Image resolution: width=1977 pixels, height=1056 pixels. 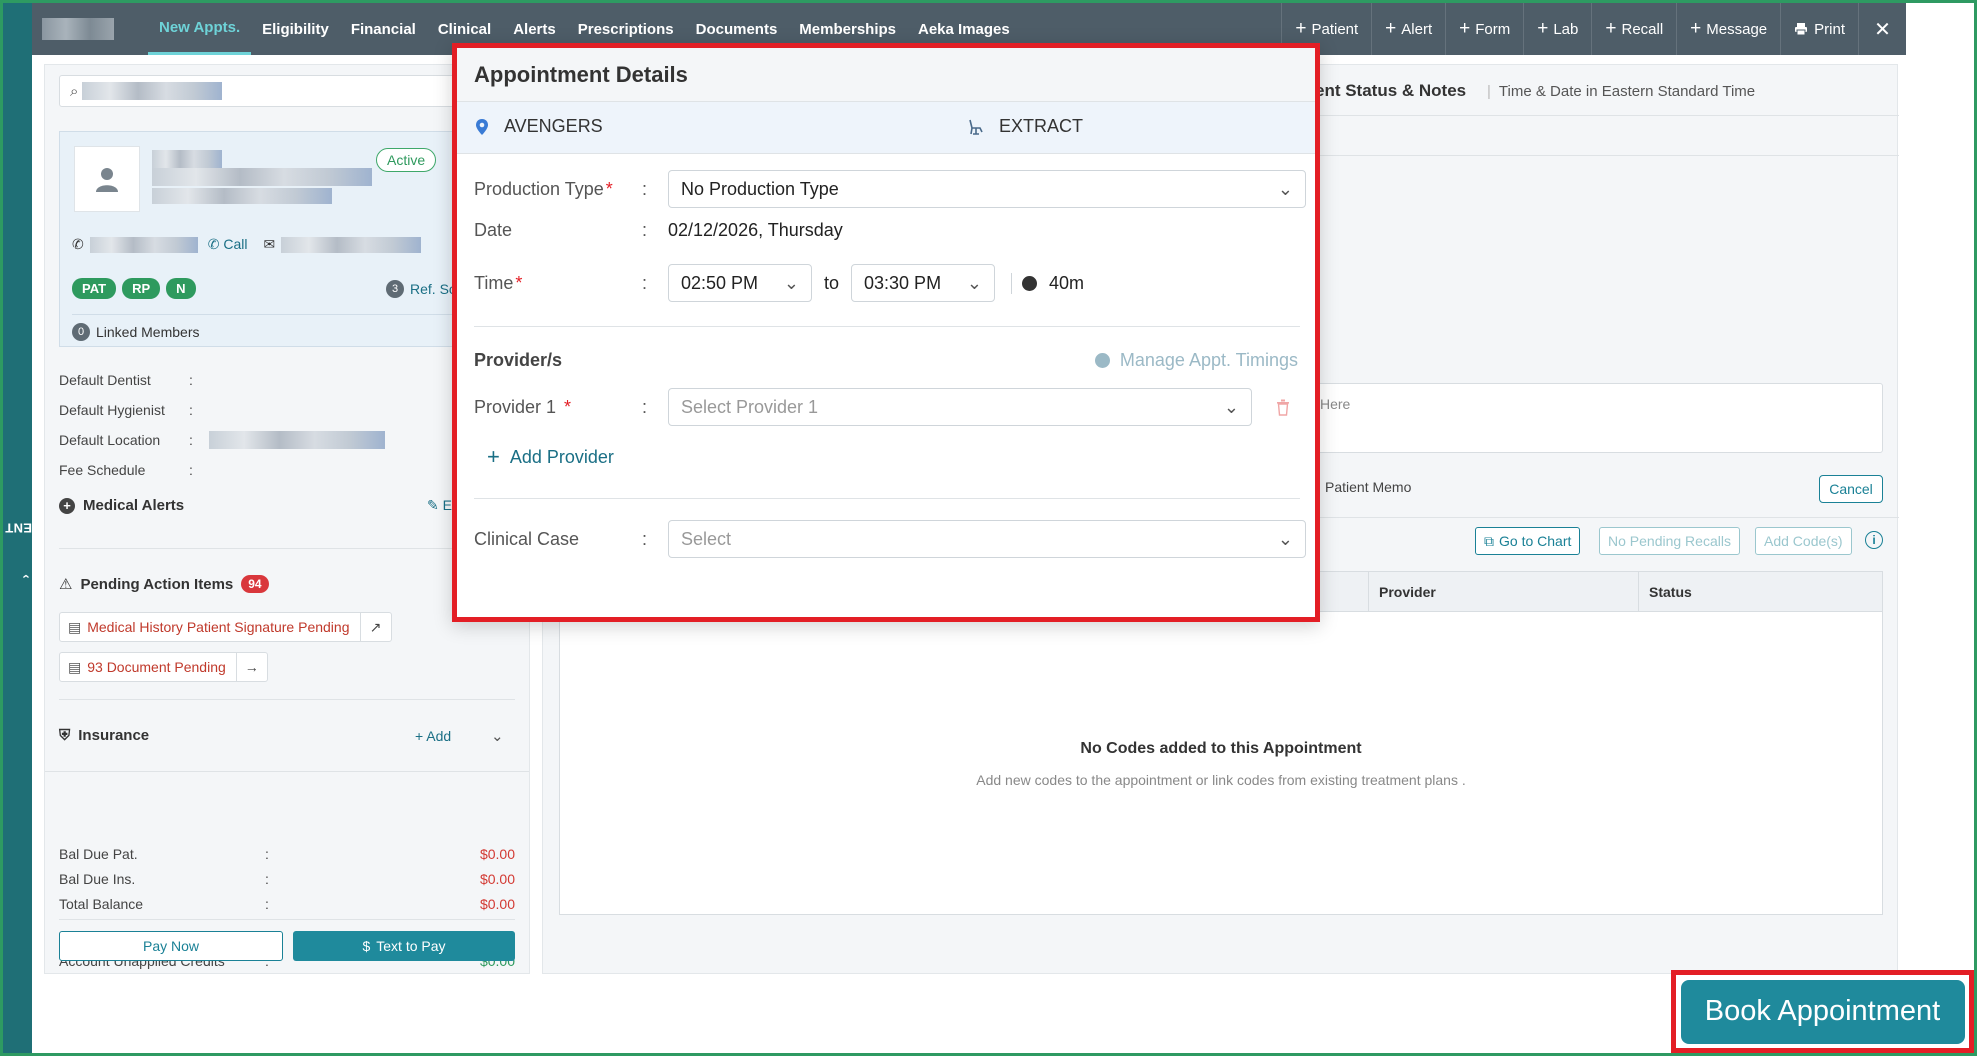 I want to click on tag-rp: RP, so click(x=141, y=288).